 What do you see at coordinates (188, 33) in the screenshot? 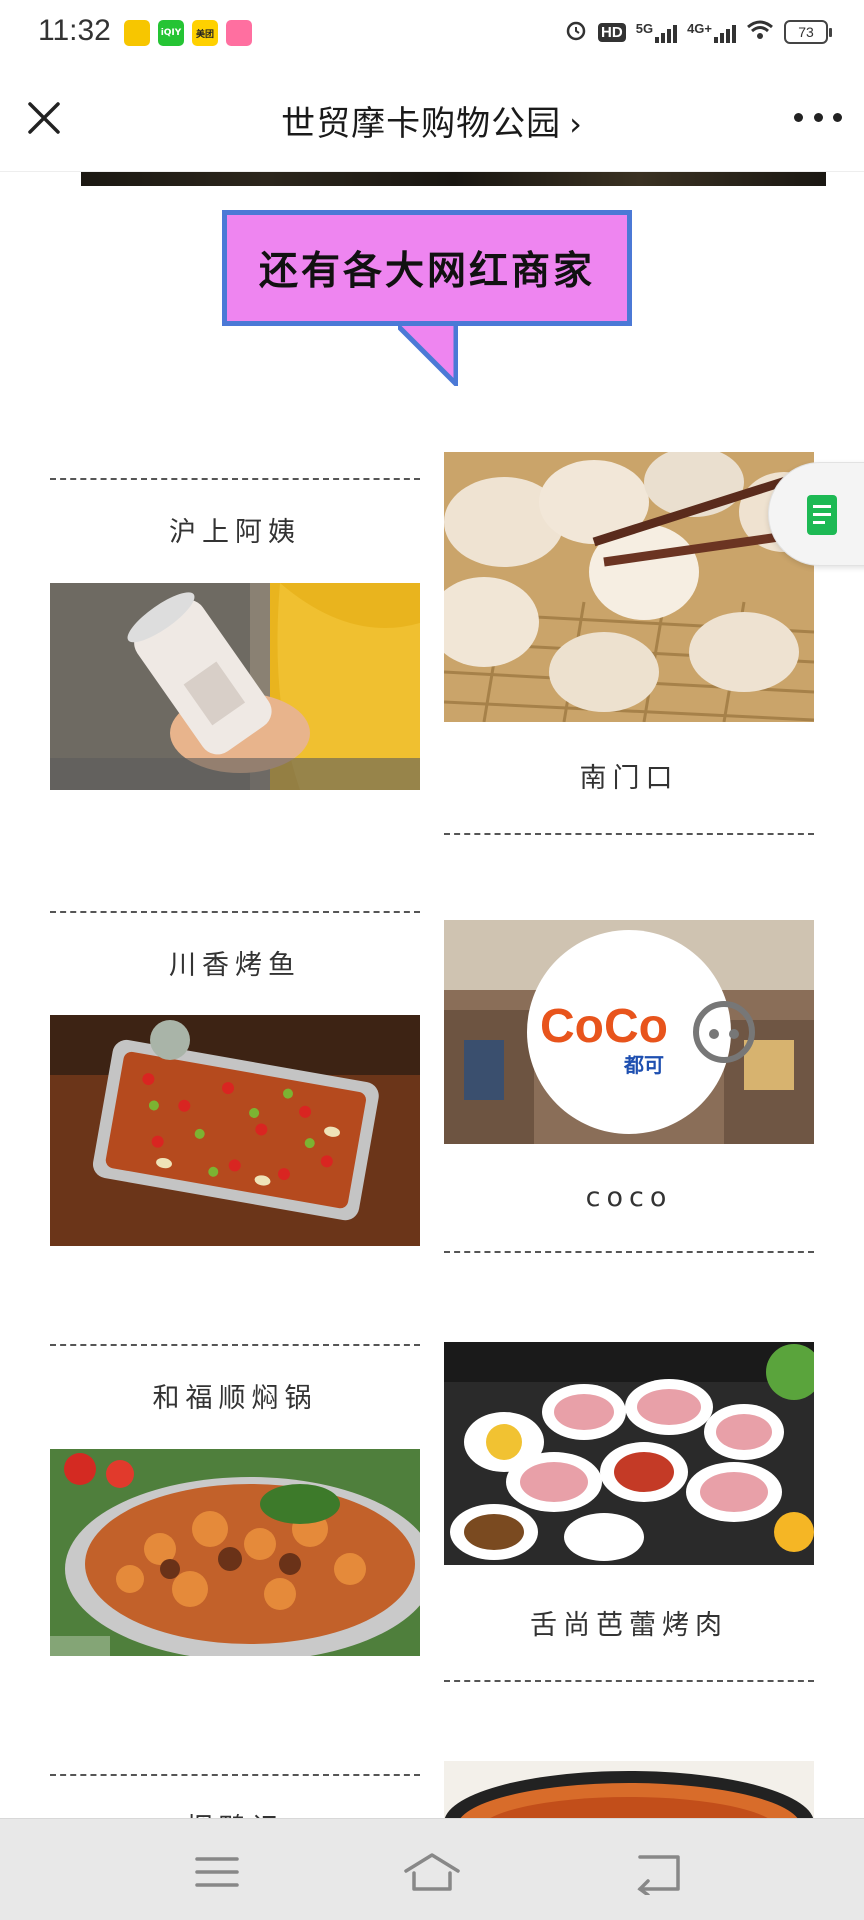
I see `status-app-icons: iQIY 美团` at bounding box center [188, 33].